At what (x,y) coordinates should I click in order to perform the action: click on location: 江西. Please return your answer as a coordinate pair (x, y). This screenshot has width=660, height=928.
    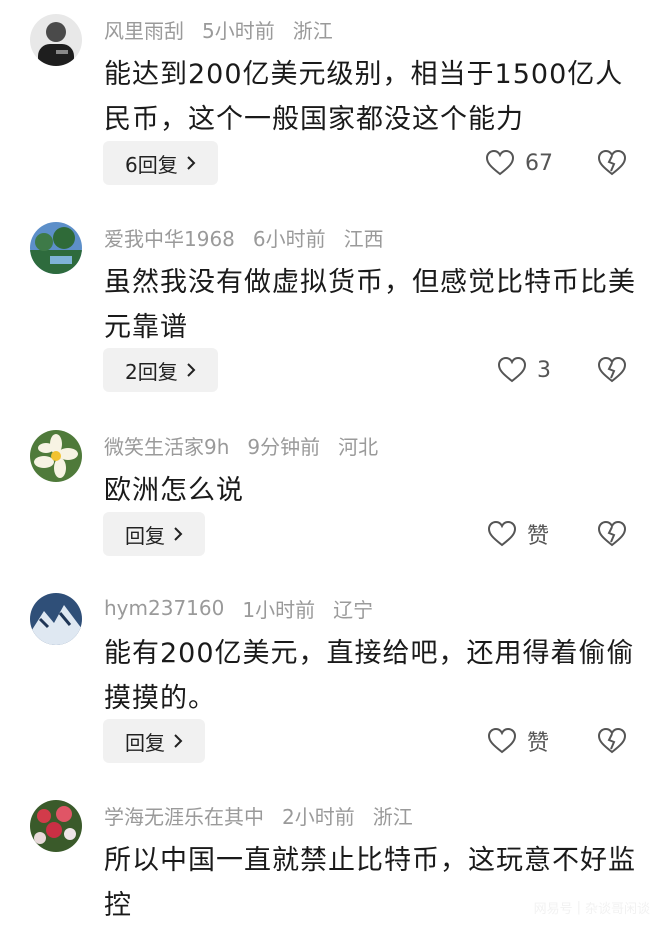
    Looking at the image, I should click on (363, 238).